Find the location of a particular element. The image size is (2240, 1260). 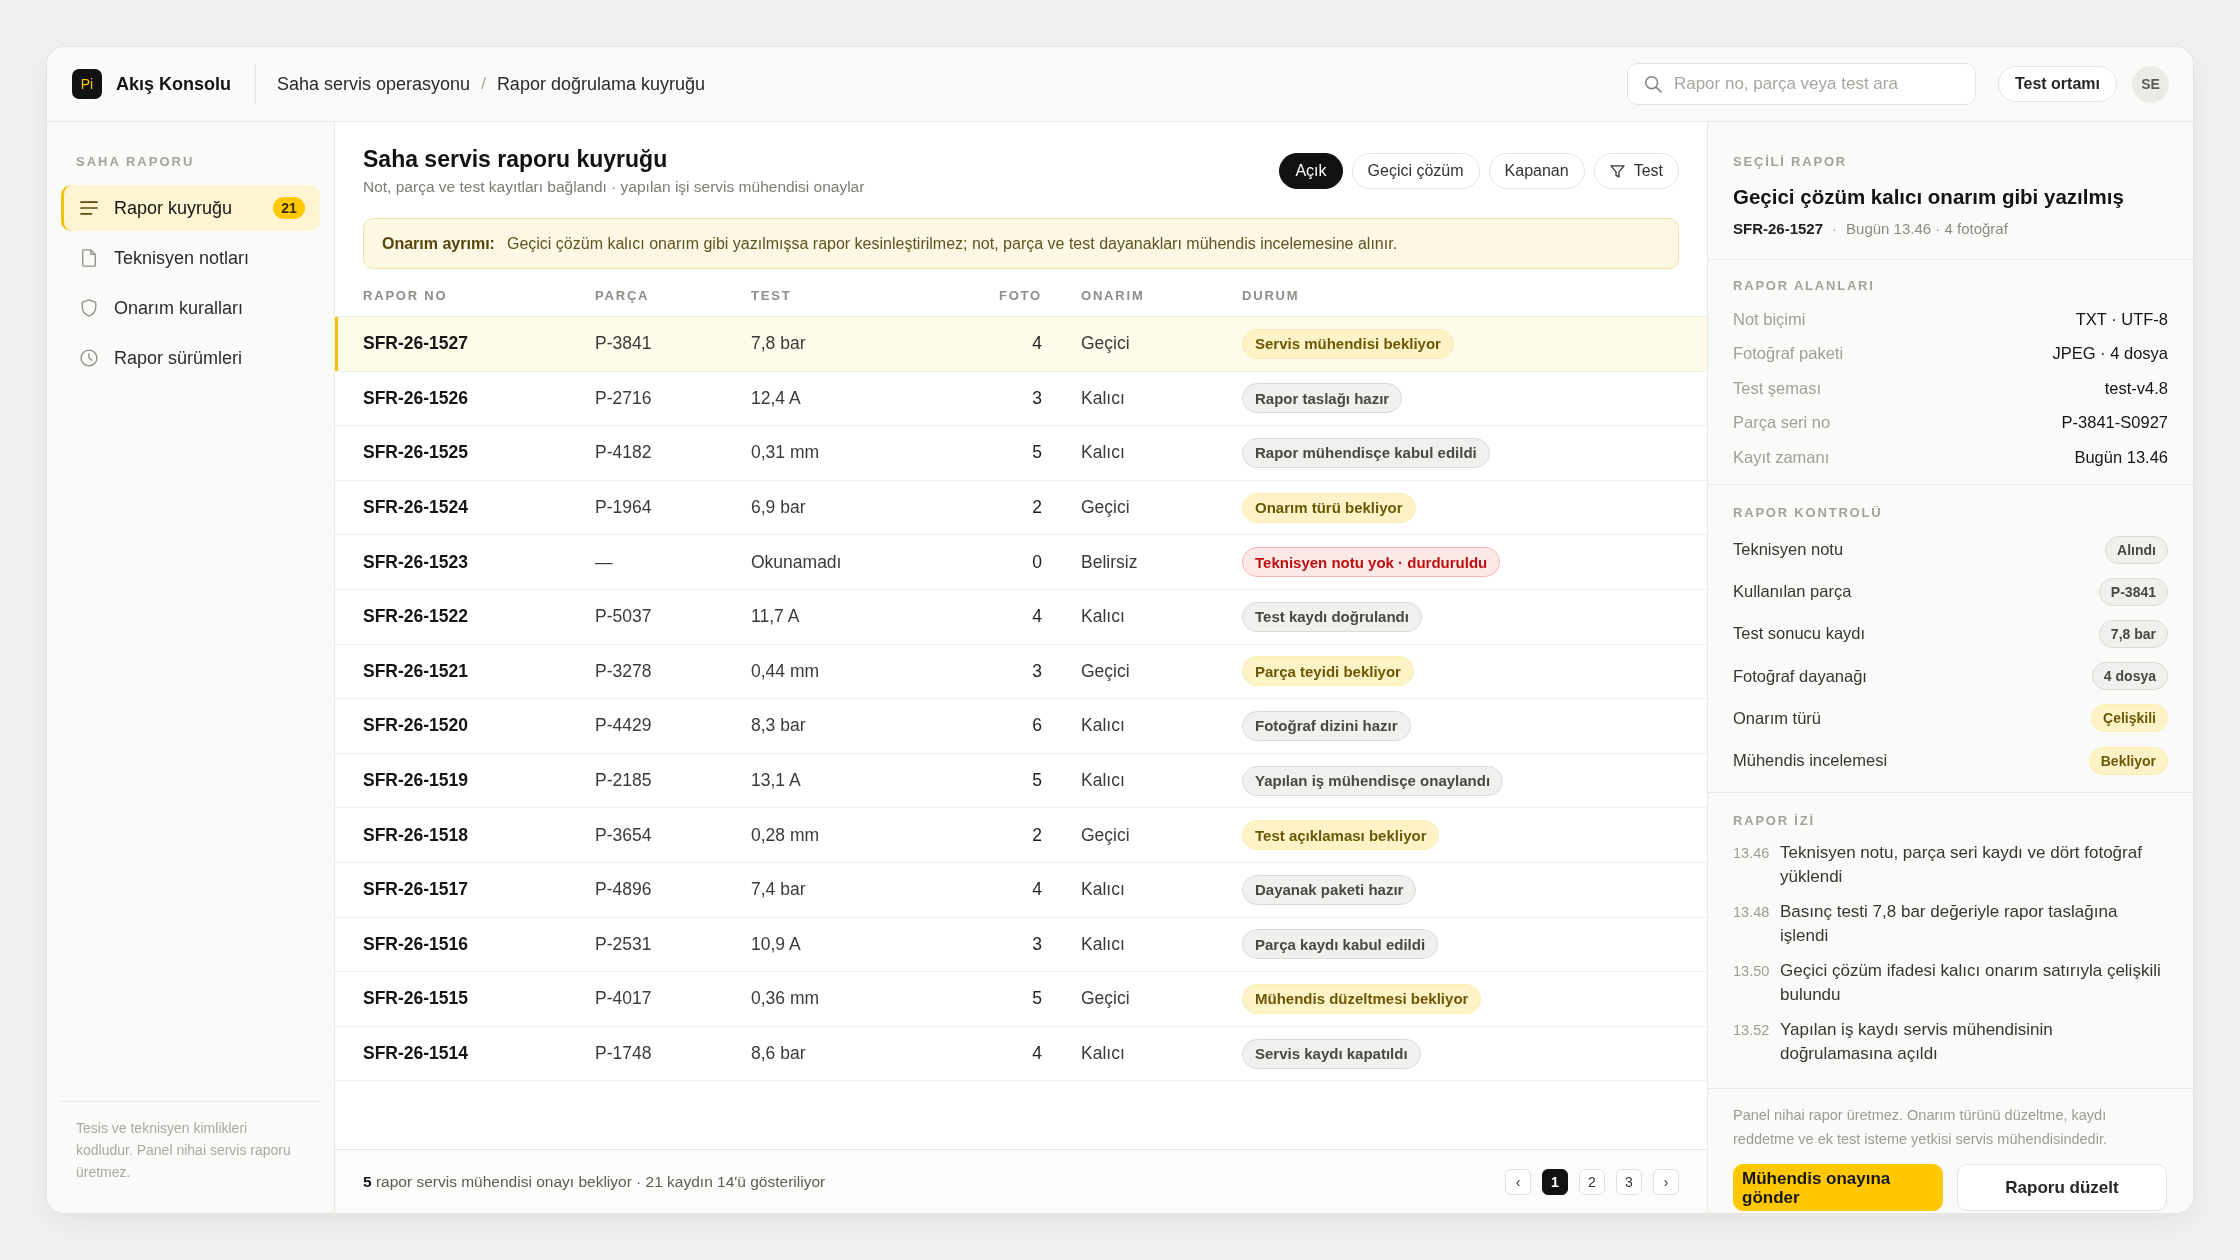

table-row: SFR-26-1517 P-4896 7,4 bar 4 Kalıcı Dayanak paketi hazır is located at coordinates (1021, 890).